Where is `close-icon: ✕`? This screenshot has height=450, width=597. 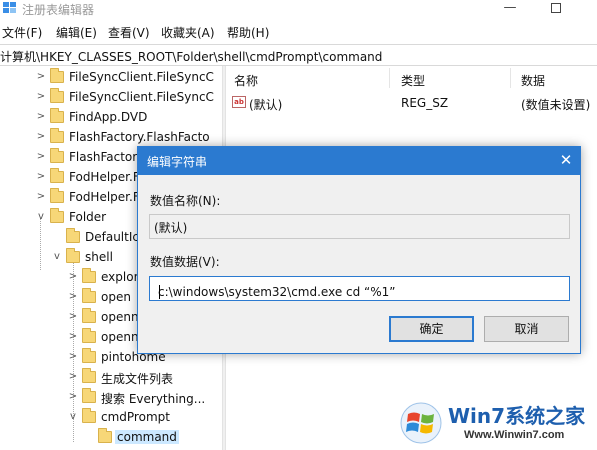 close-icon: ✕ is located at coordinates (566, 160).